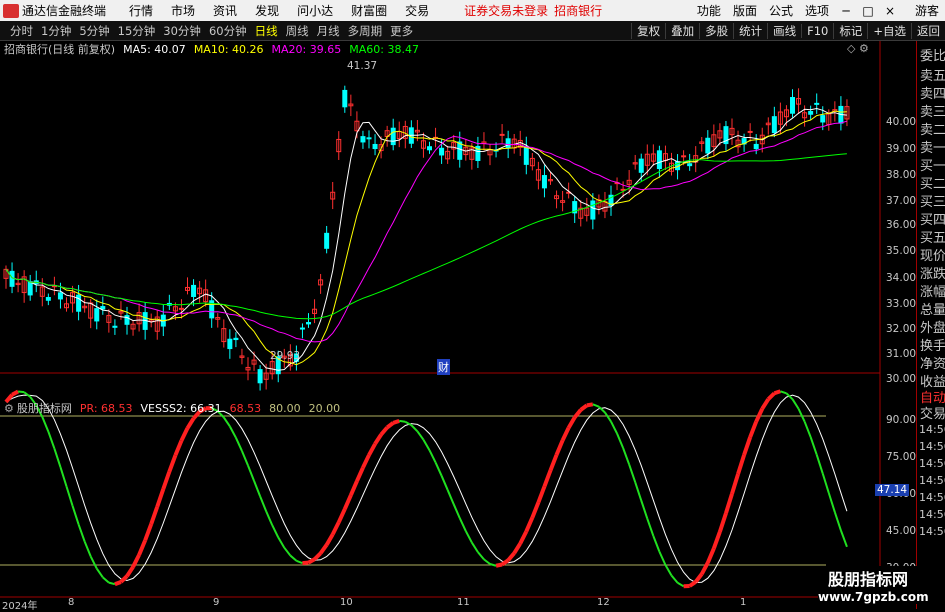 The height and width of the screenshot is (612, 945). I want to click on rp-sell1: 卖一, so click(932, 146).